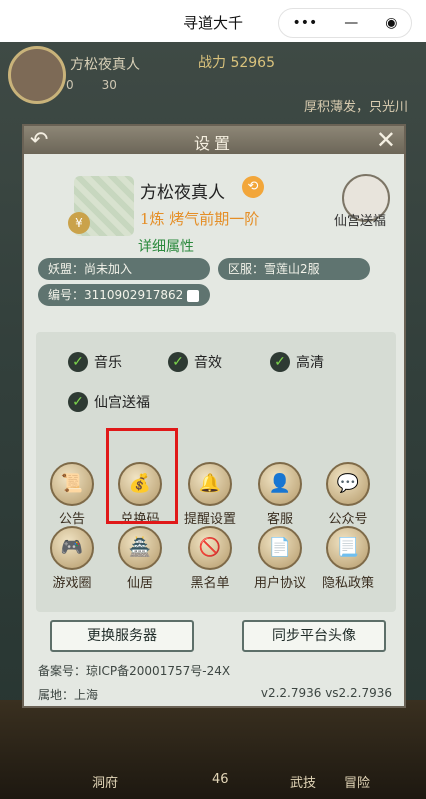  I want to click on announcement-button: 📜 公告, so click(72, 494).